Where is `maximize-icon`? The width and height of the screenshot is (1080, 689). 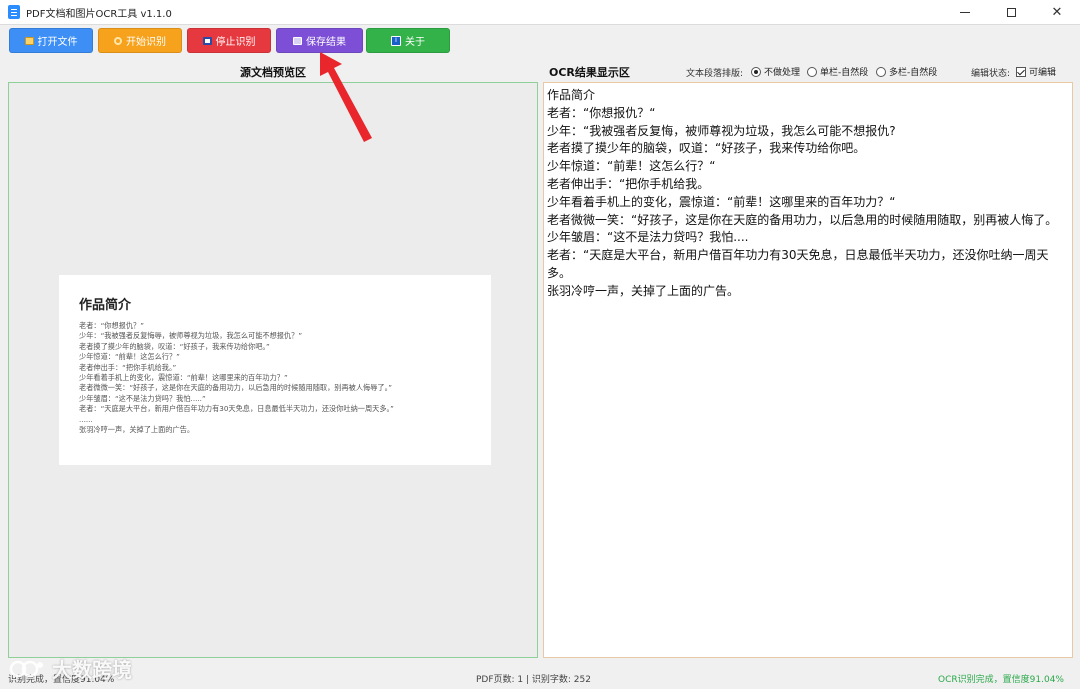 maximize-icon is located at coordinates (1011, 12).